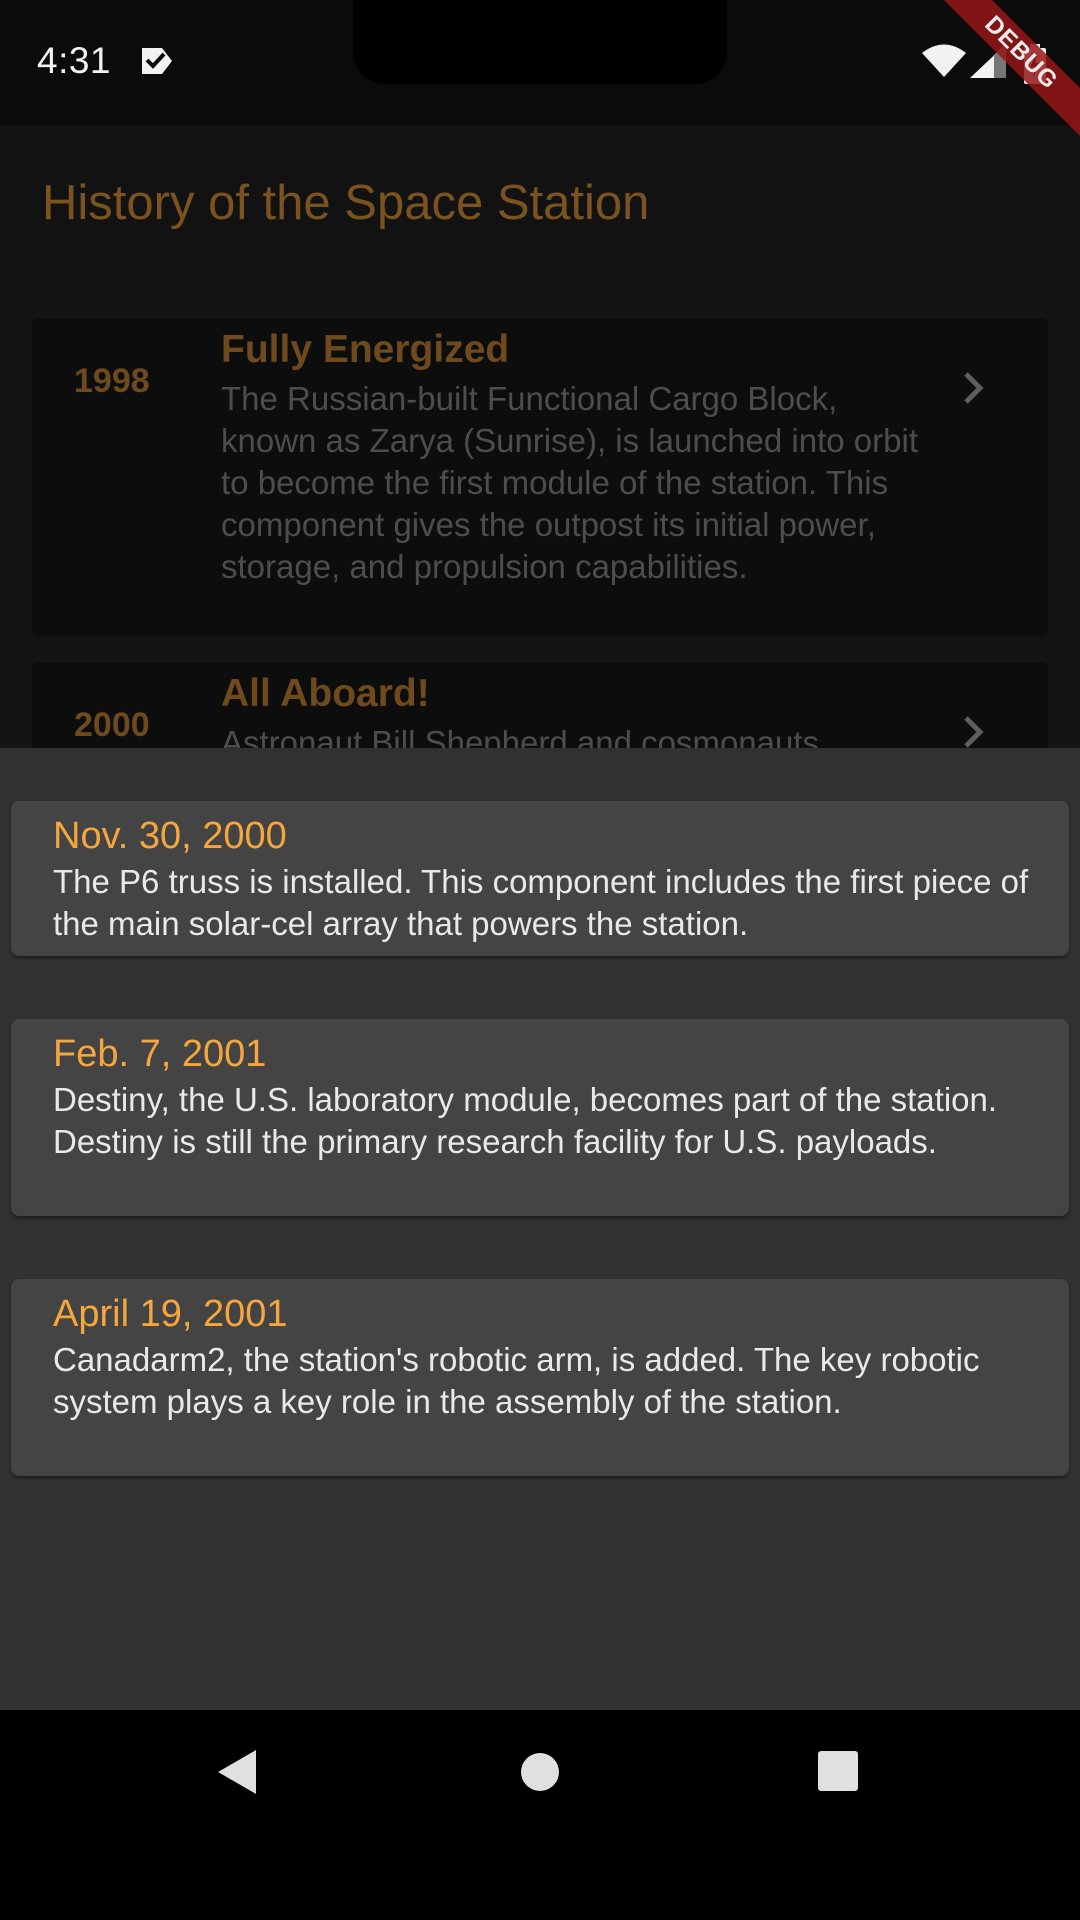 The image size is (1080, 1920). I want to click on card-title: All Aboard!, so click(325, 693).